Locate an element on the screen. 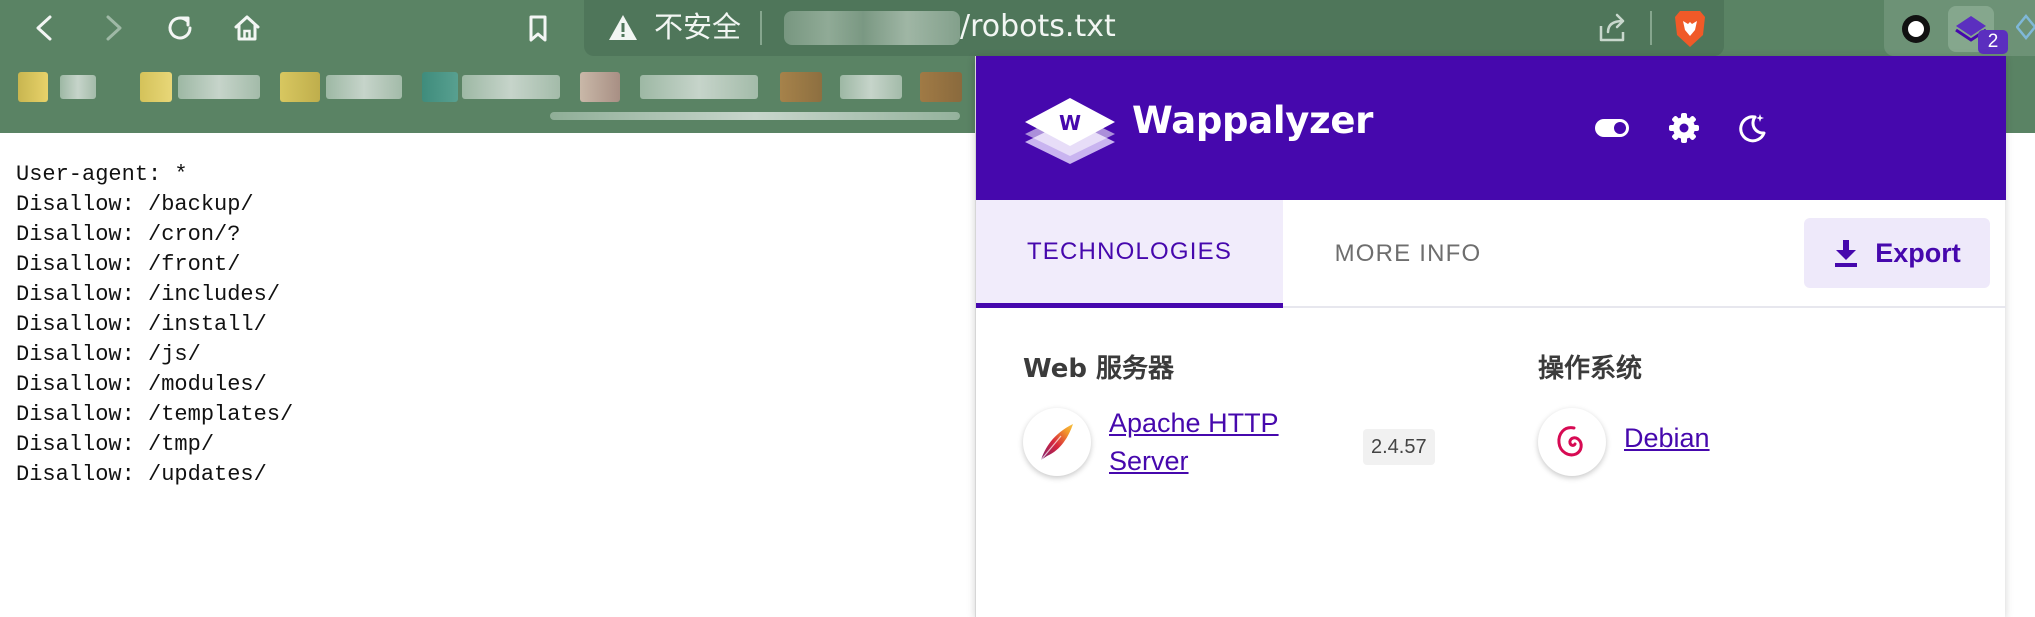  forward-arrow-icon is located at coordinates (114, 28).